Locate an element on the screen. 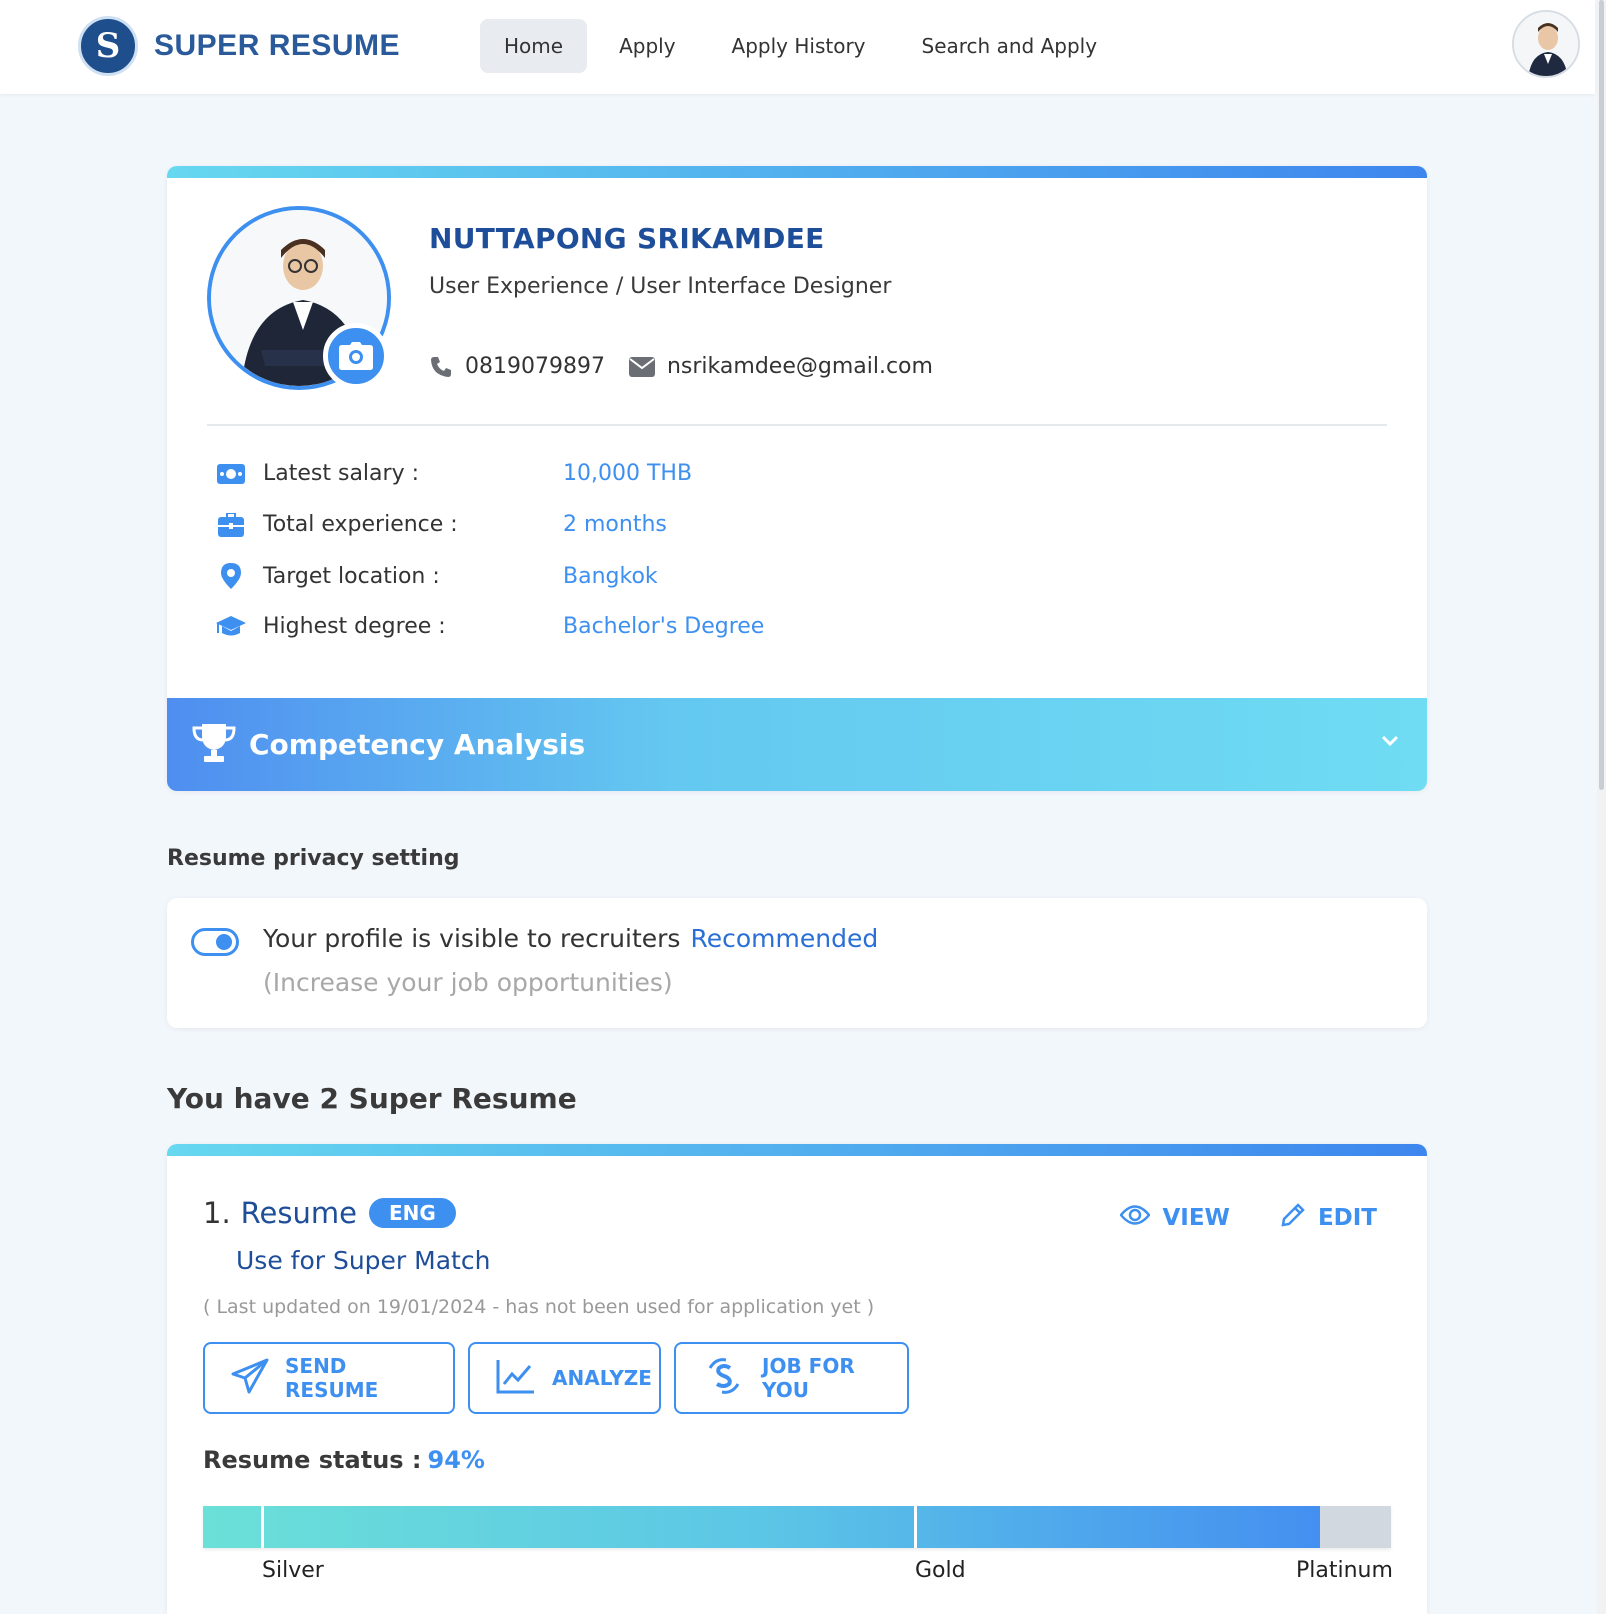  detail-value: 2 months is located at coordinates (615, 524).